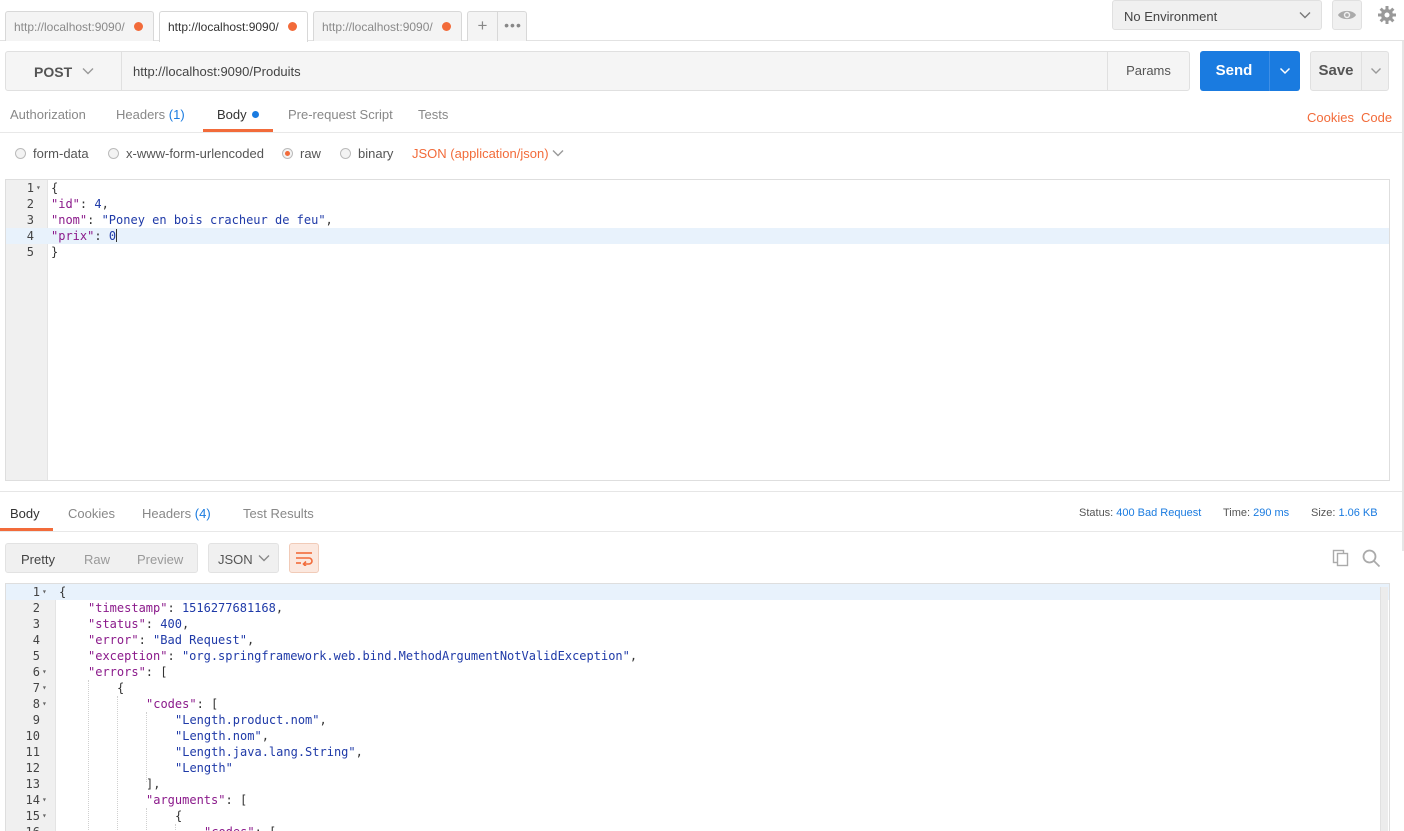 This screenshot has height=831, width=1404. Describe the element at coordinates (32, 800) in the screenshot. I see `line-number: 14` at that location.